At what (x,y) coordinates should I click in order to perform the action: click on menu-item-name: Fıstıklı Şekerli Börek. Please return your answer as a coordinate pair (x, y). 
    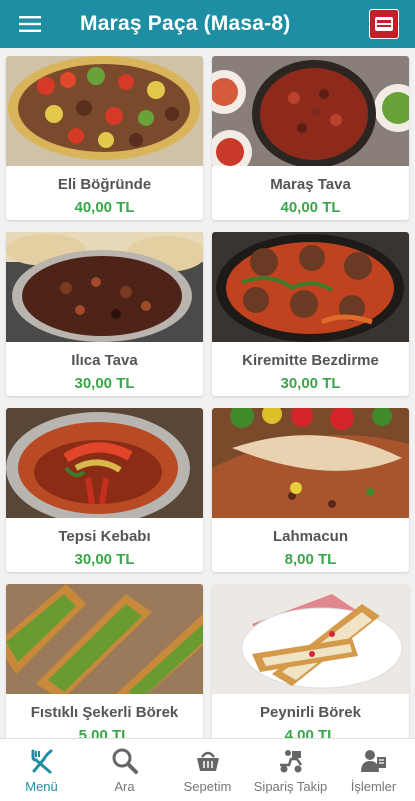
    Looking at the image, I should click on (104, 712).